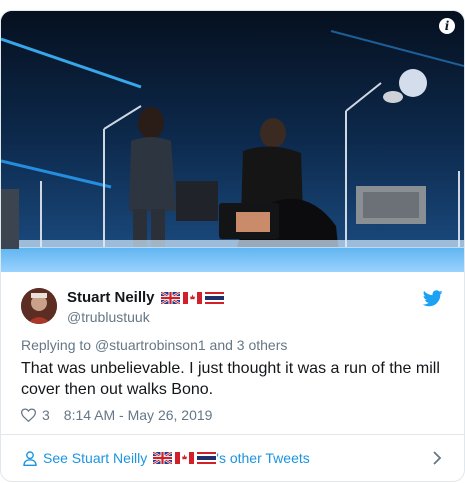 Image resolution: width=465 pixels, height=483 pixels. Describe the element at coordinates (232, 415) in the screenshot. I see `tweet-meta: 3 8:14 AM - May 26, 2019` at that location.